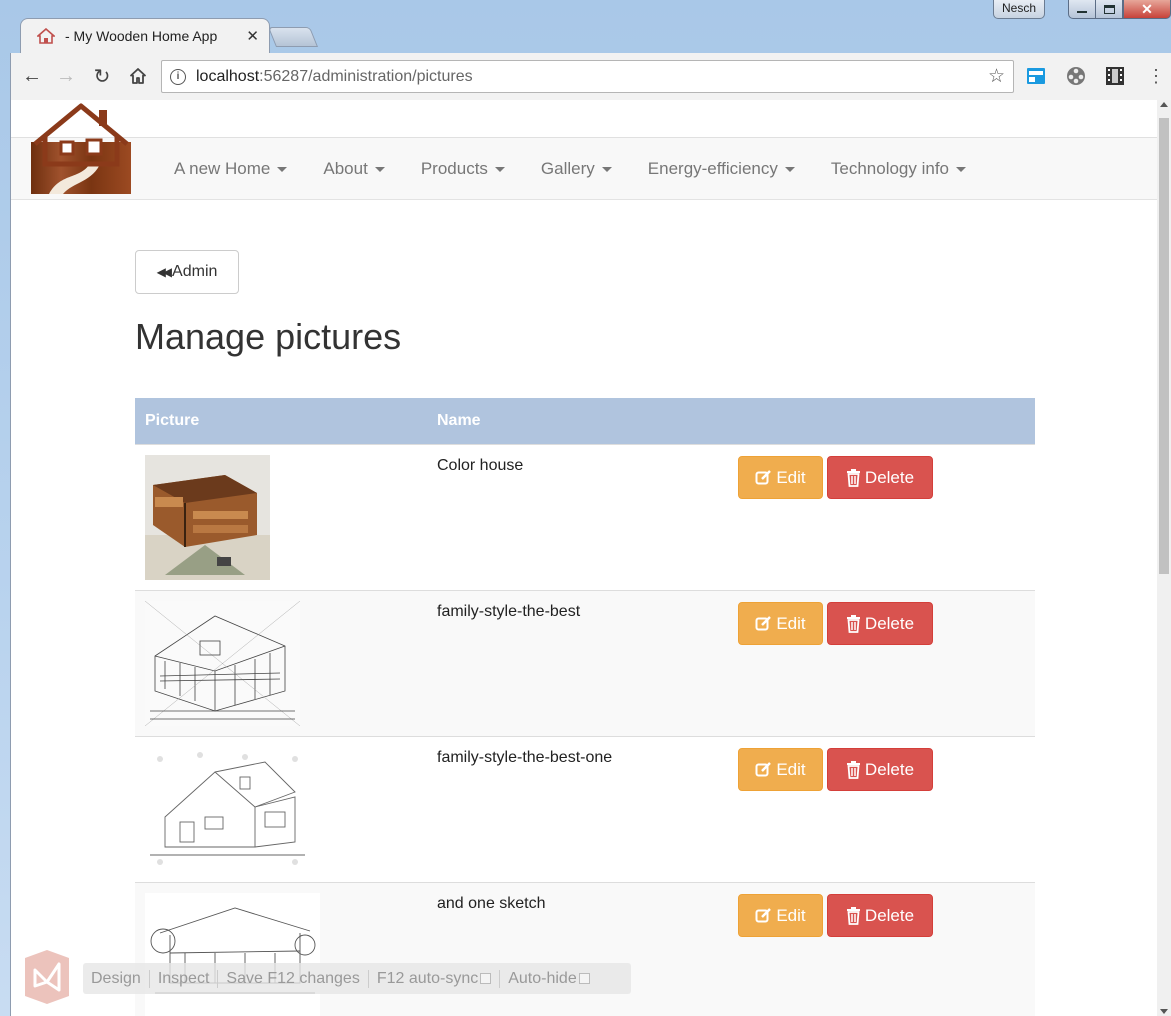 This screenshot has height=1016, width=1171. Describe the element at coordinates (116, 978) in the screenshot. I see `vs-design-button: Design` at that location.